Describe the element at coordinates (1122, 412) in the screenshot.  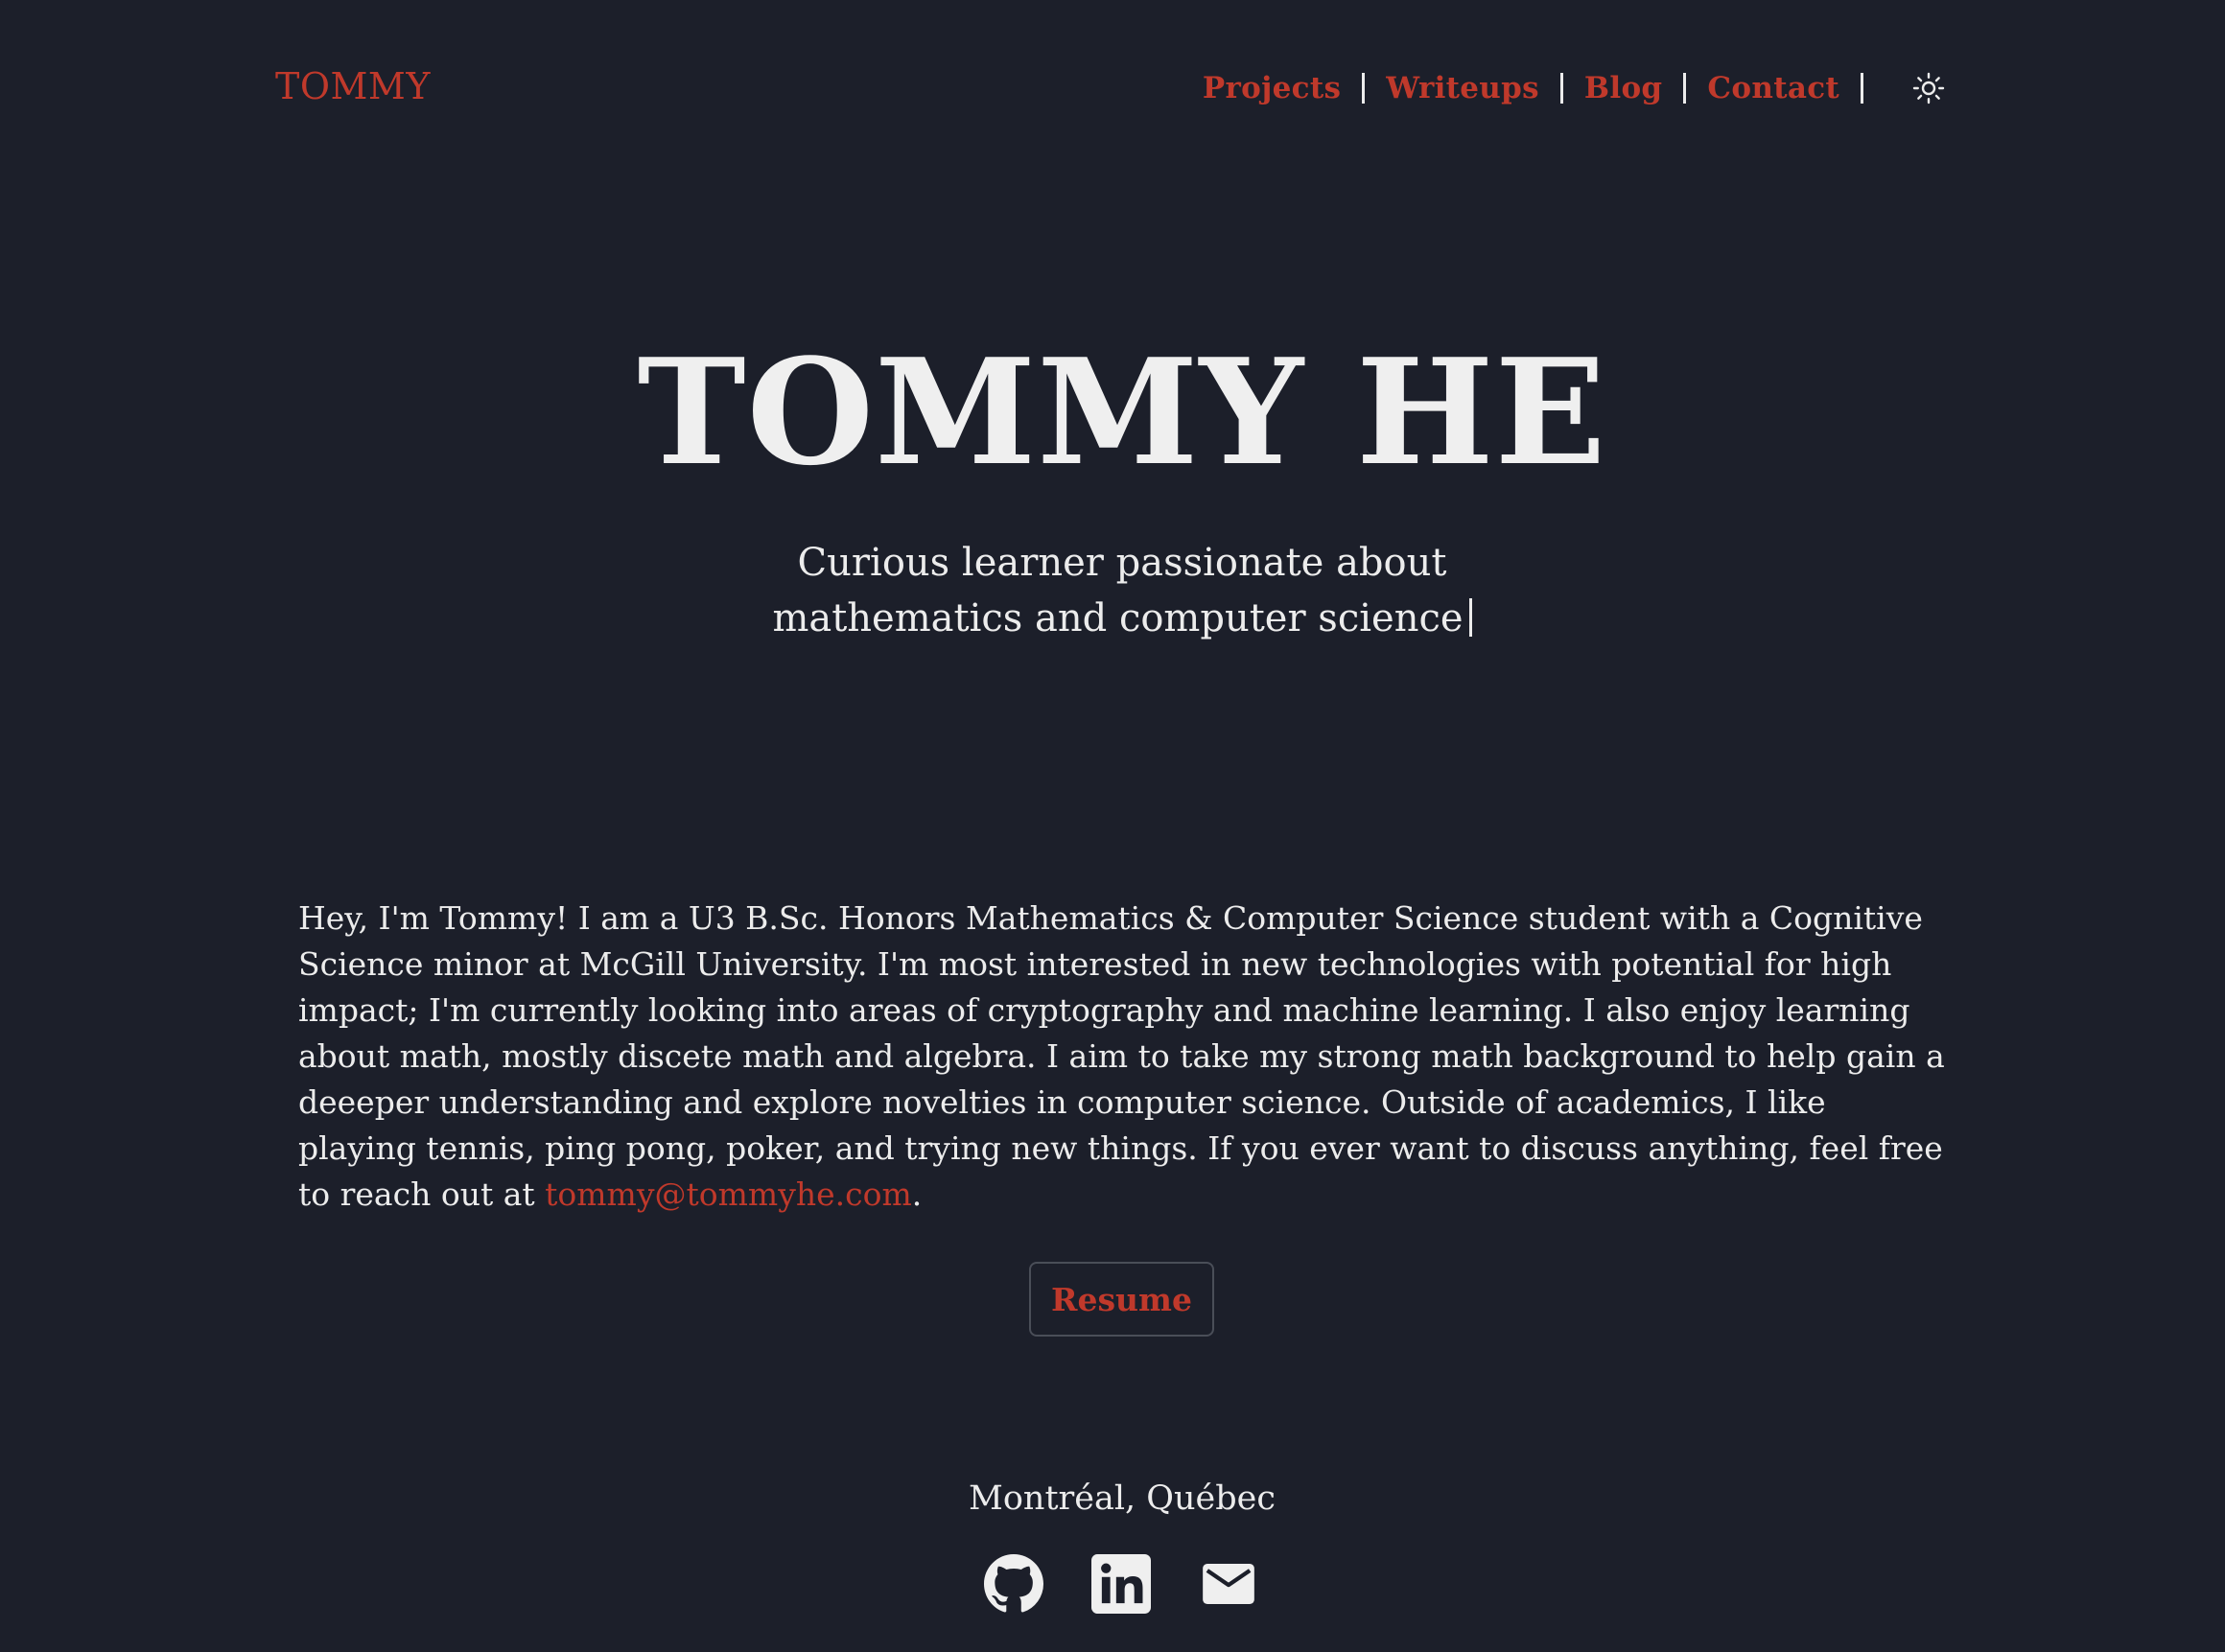
I see `hero-title: TOMMY HE` at that location.